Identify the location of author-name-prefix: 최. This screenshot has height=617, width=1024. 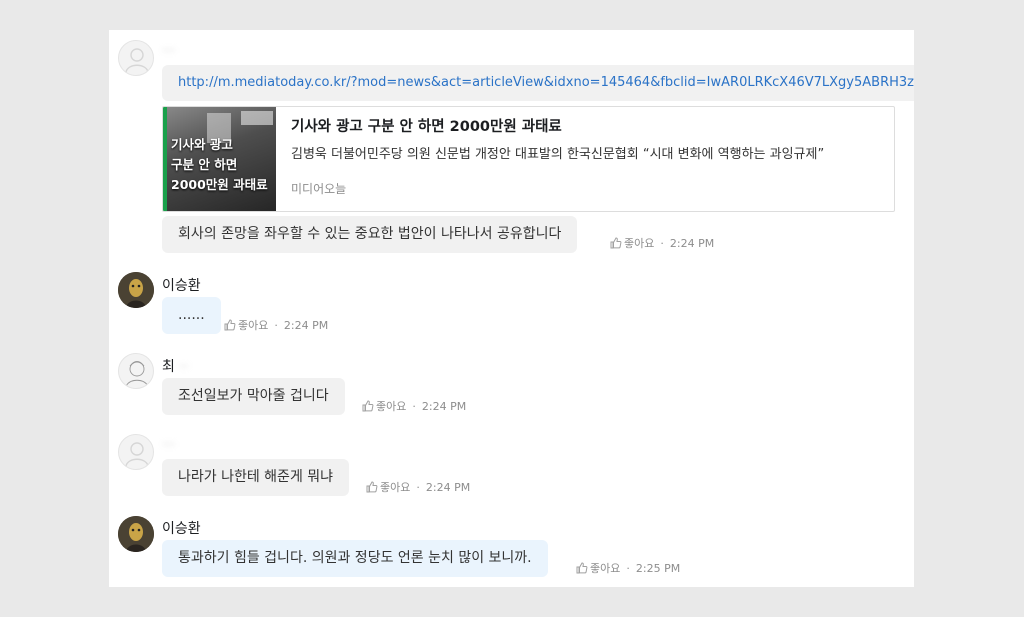
(168, 367).